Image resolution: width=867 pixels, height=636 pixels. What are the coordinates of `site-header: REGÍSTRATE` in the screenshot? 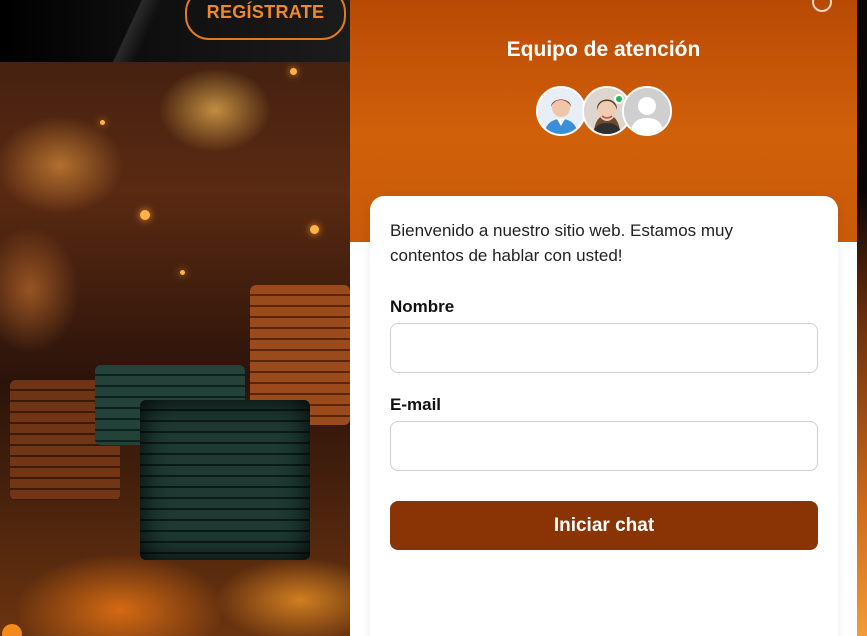 It's located at (175, 31).